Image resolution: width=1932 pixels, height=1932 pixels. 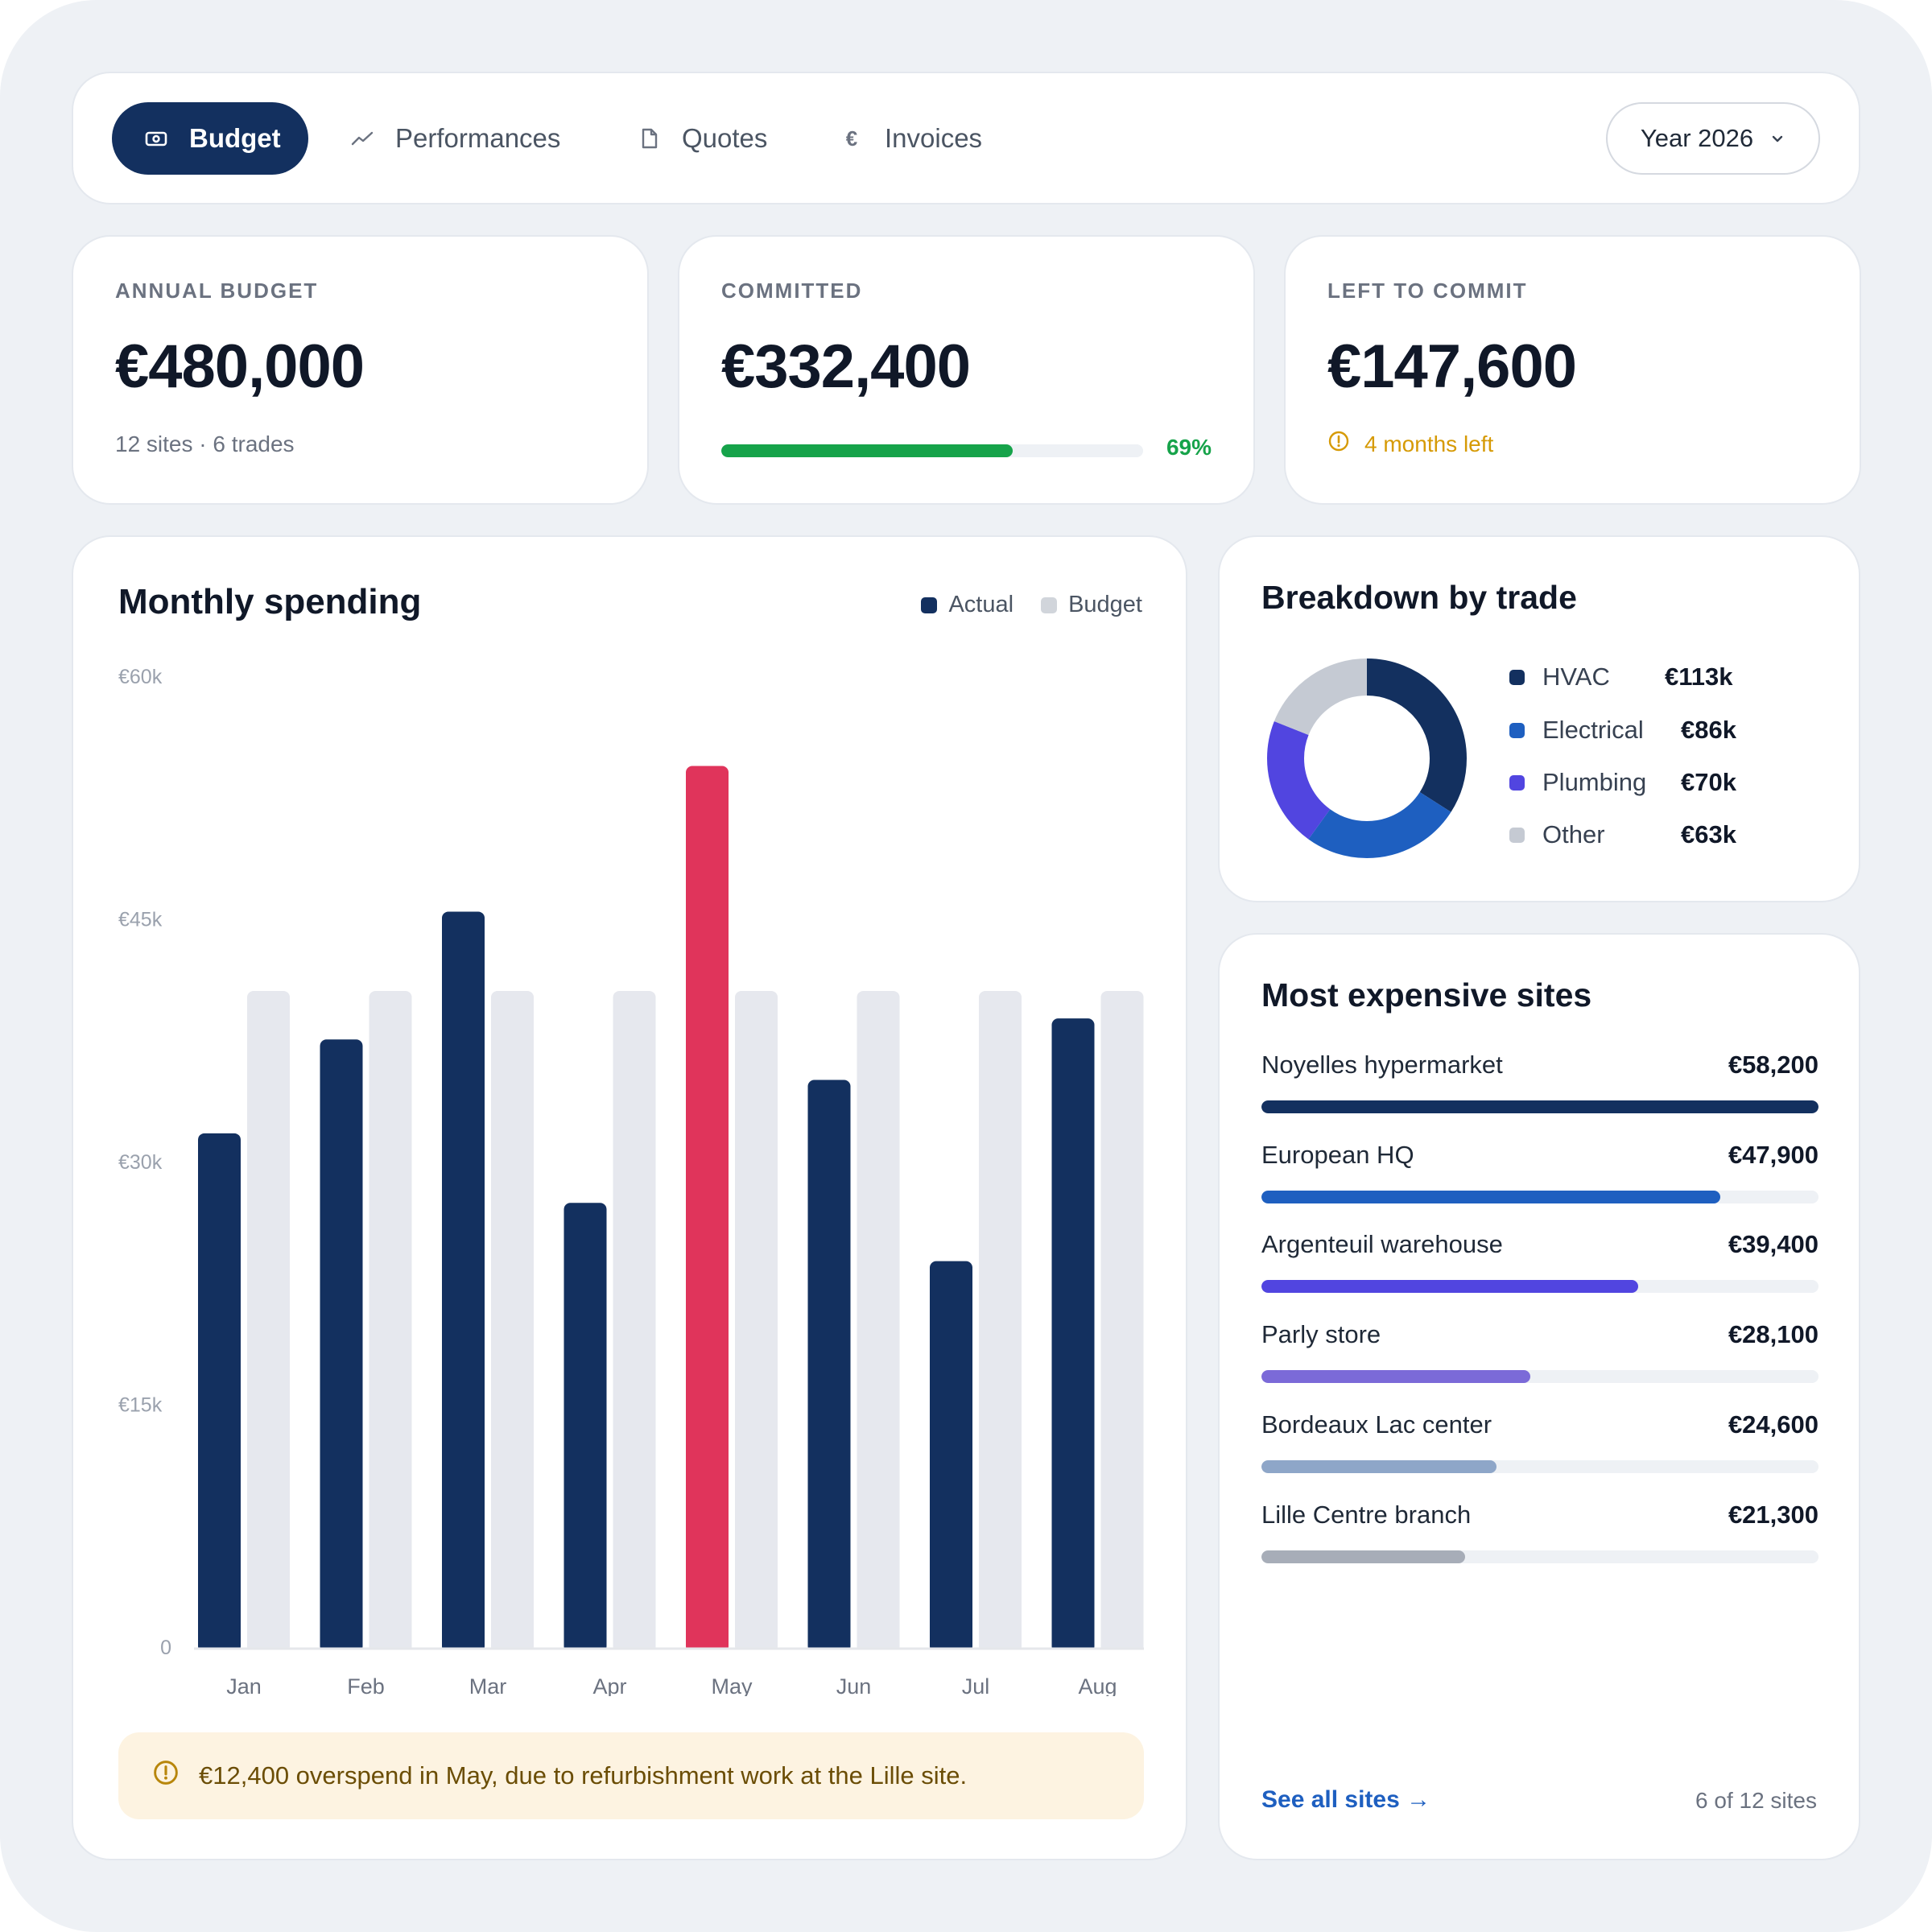 What do you see at coordinates (1539, 1532) in the screenshot?
I see `site-row: Lille Centre branch €21,300` at bounding box center [1539, 1532].